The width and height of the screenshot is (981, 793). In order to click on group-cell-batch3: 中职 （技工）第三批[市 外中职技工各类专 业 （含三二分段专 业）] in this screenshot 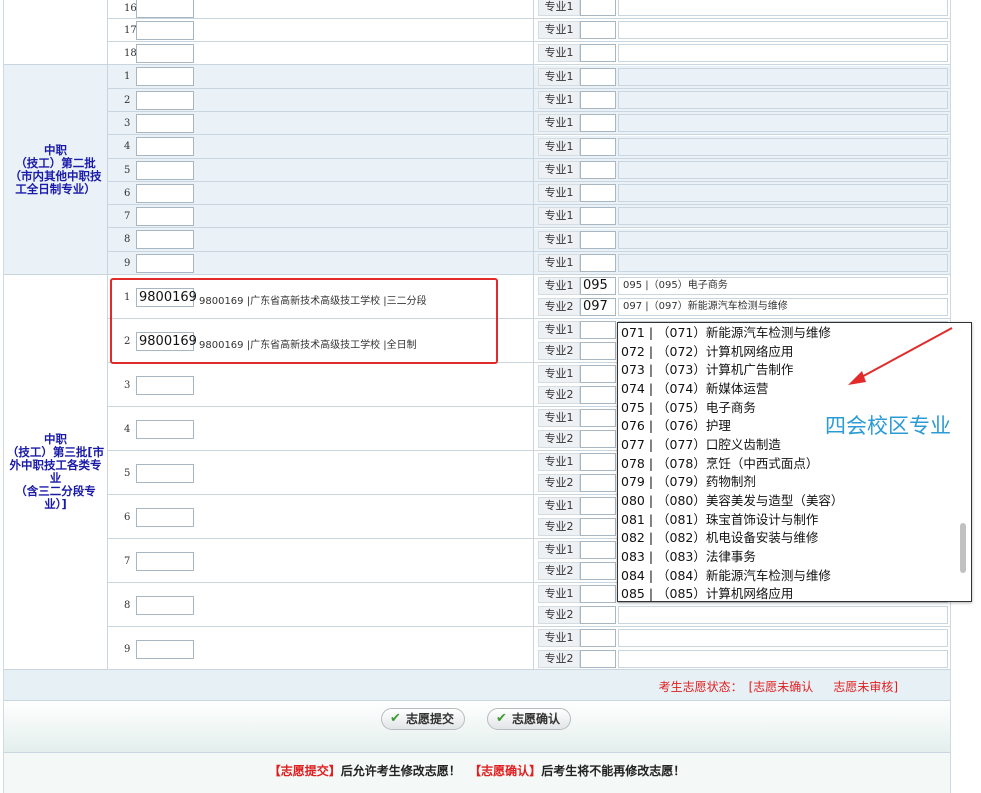, I will do `click(56, 472)`.